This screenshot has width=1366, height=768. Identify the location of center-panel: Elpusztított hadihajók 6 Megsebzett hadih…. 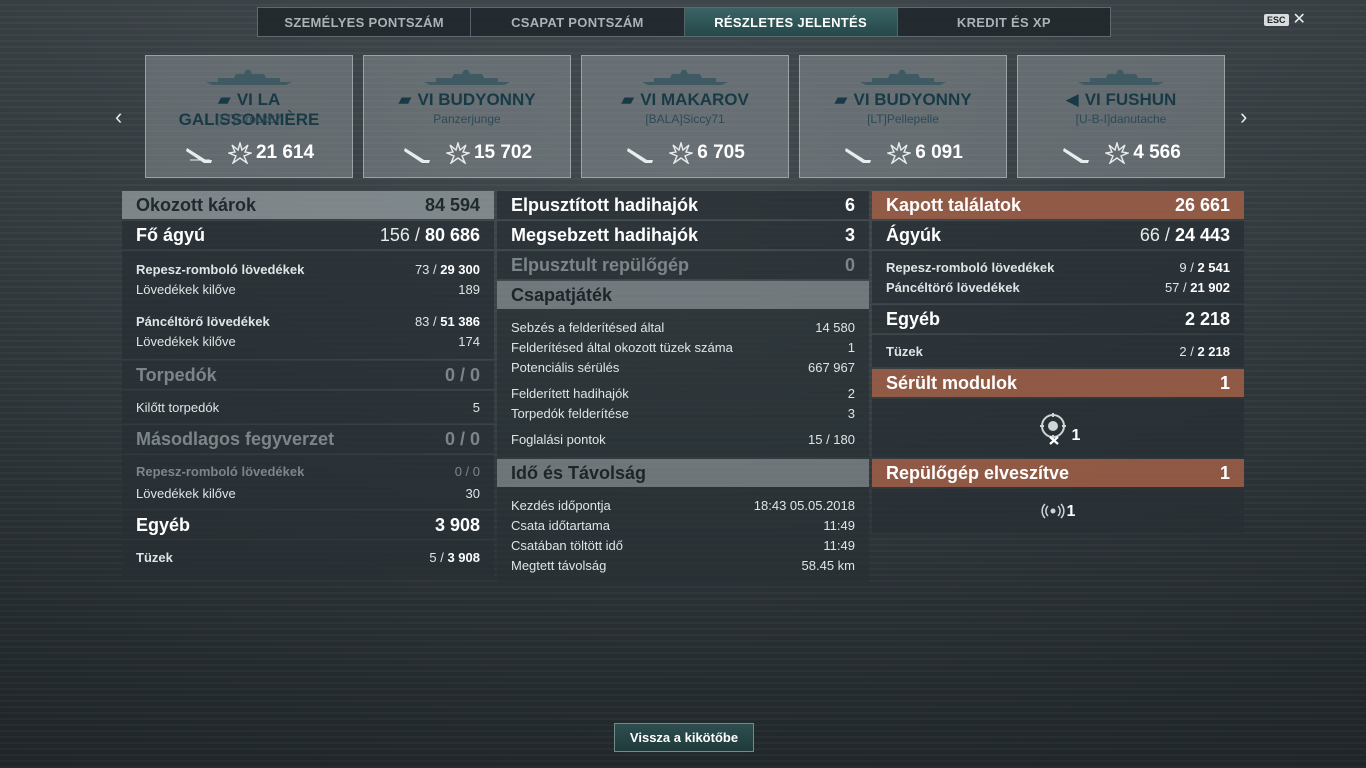
(683, 387).